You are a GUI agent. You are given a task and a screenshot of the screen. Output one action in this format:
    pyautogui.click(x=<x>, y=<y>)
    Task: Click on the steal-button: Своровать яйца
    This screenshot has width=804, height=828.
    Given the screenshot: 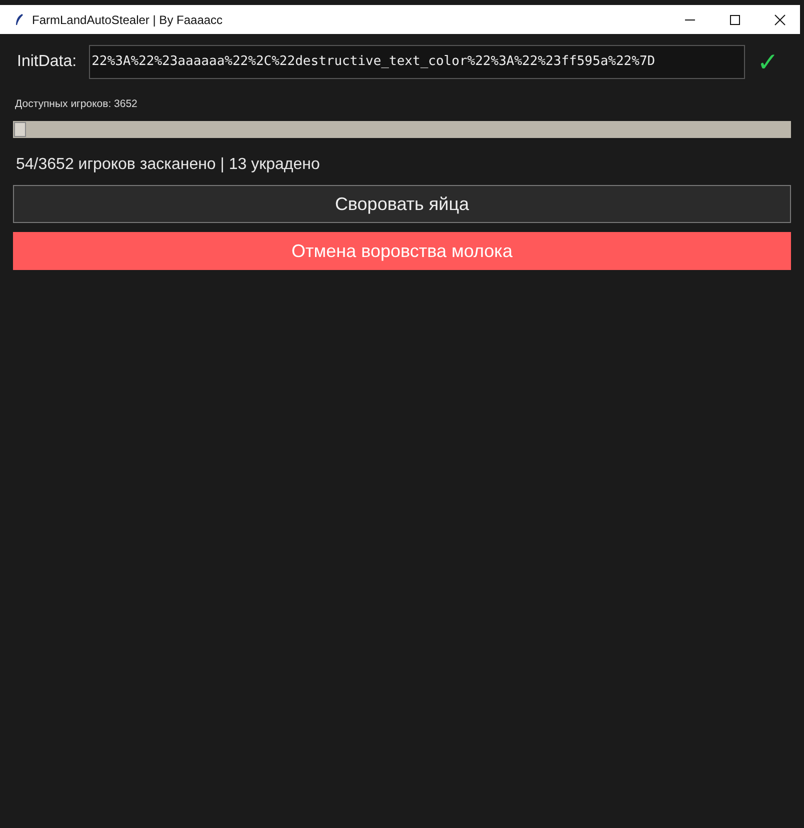 What is the action you would take?
    pyautogui.click(x=402, y=204)
    